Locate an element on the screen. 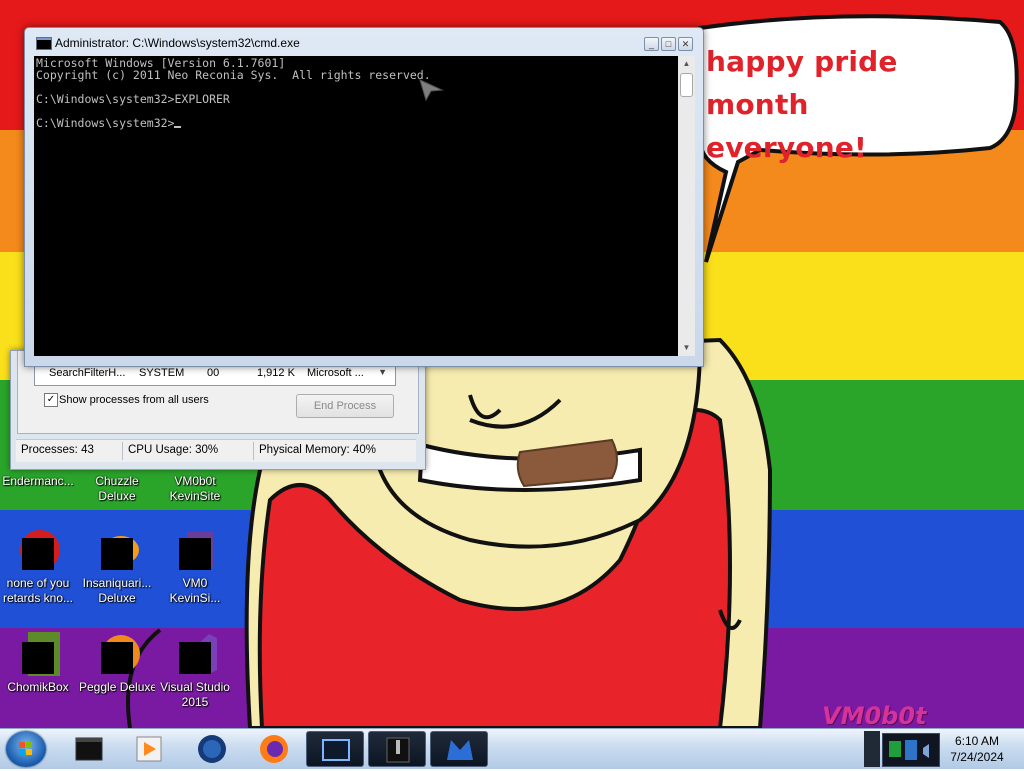 This screenshot has height=771, width=1024. show-all-processes-checkbox: ✓ is located at coordinates (51, 400).